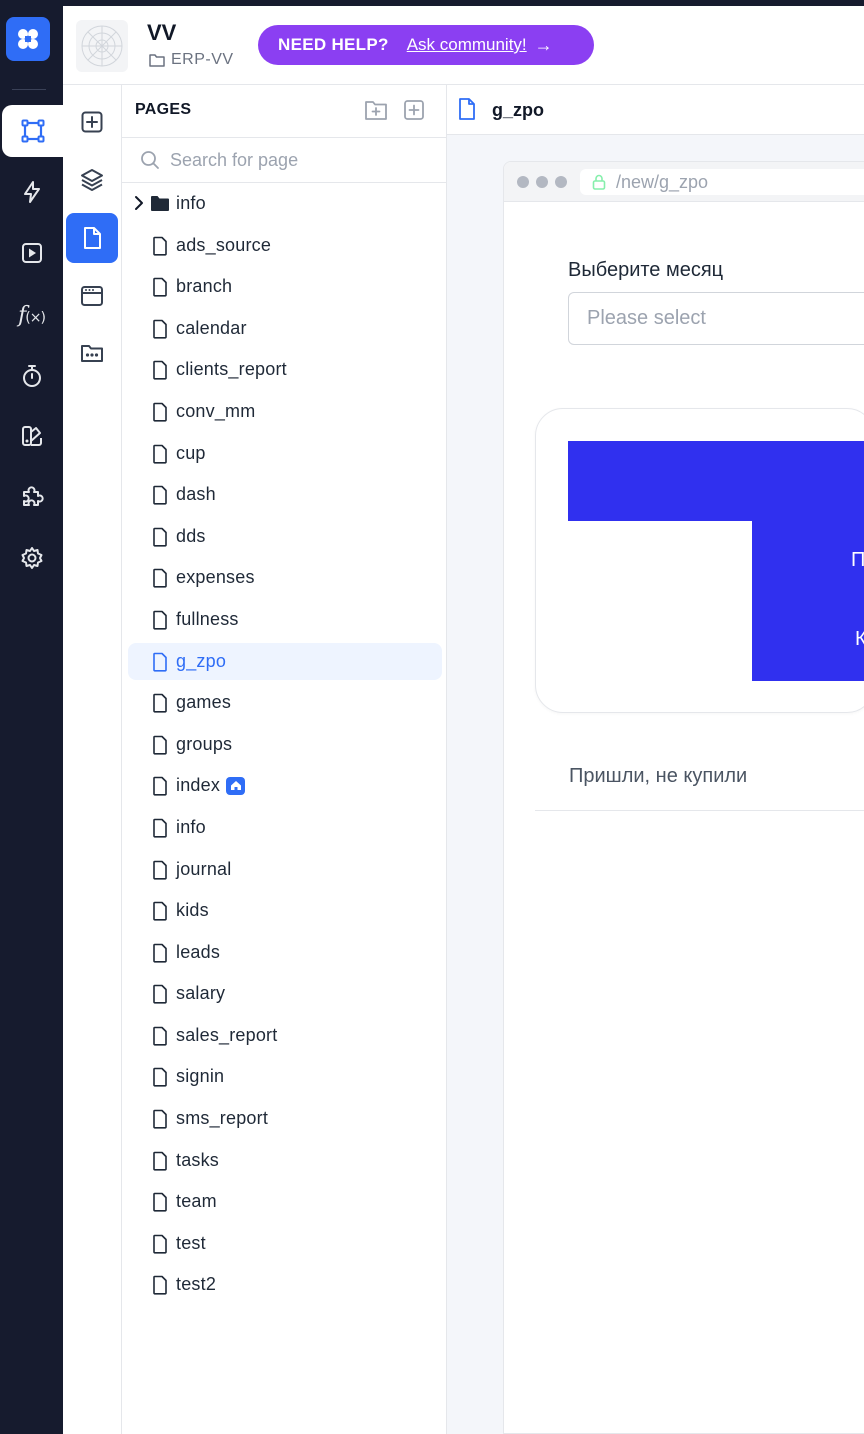 Image resolution: width=864 pixels, height=1434 pixels. Describe the element at coordinates (518, 110) in the screenshot. I see `editor-tab-g-zpo: g_zpo` at that location.